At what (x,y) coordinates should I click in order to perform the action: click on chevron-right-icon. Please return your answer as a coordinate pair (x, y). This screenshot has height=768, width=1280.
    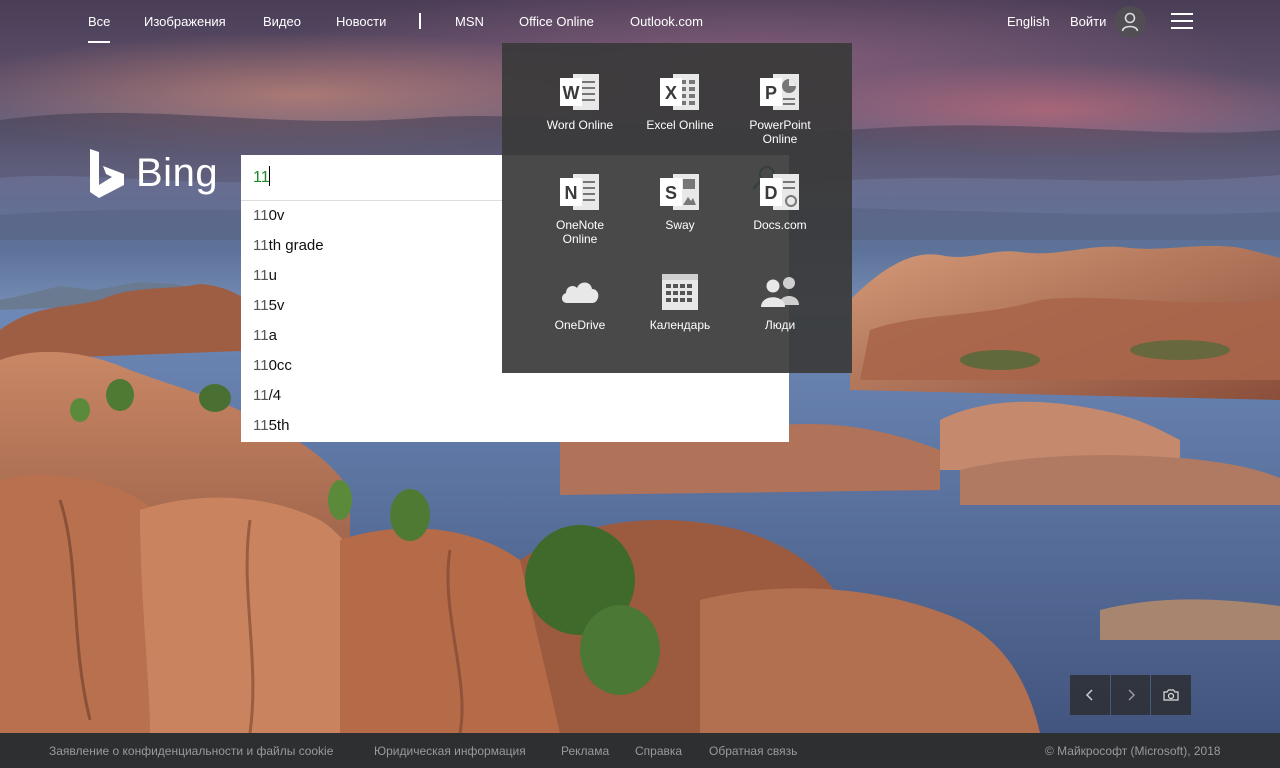
    Looking at the image, I should click on (1130, 695).